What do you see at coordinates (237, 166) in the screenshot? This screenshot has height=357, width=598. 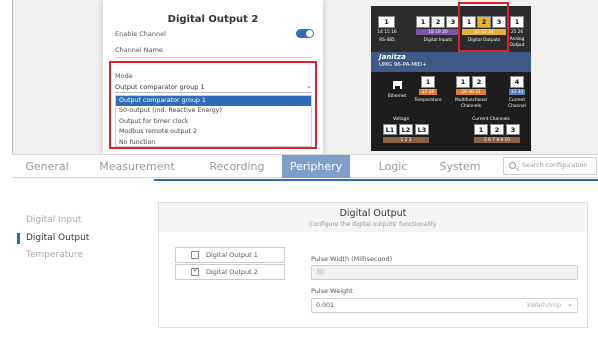 I see `tab-recording: Recording` at bounding box center [237, 166].